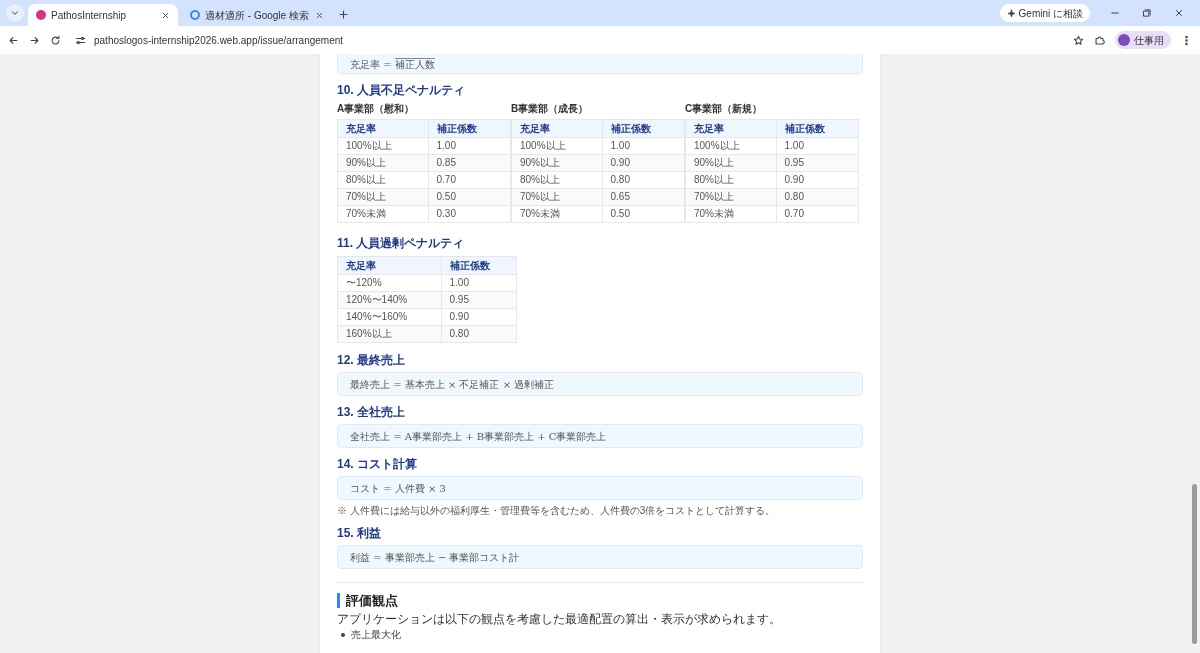 The image size is (1200, 653). Describe the element at coordinates (257, 15) in the screenshot. I see `browser-tab: 適材適所 - Google 検索` at that location.